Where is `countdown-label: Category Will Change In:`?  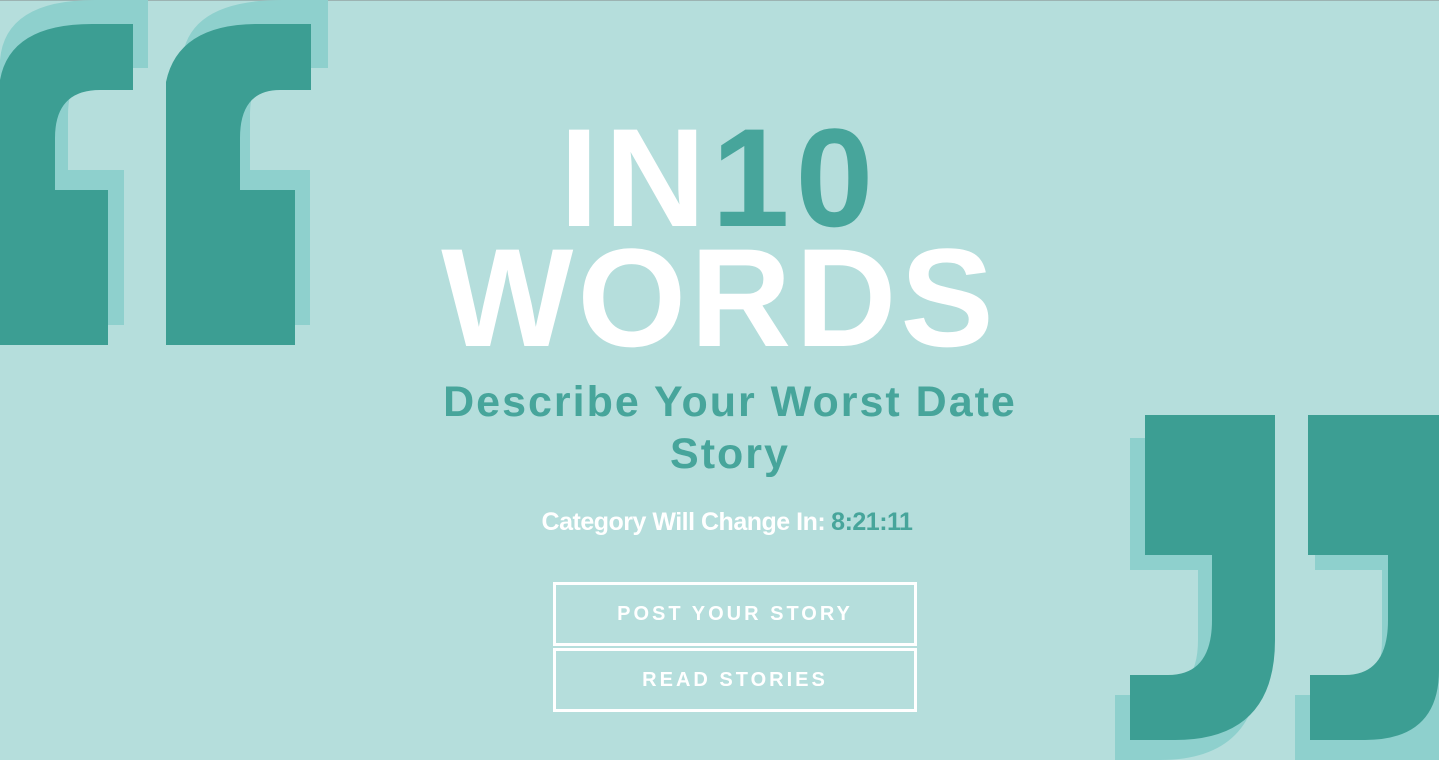 countdown-label: Category Will Change In: is located at coordinates (683, 522).